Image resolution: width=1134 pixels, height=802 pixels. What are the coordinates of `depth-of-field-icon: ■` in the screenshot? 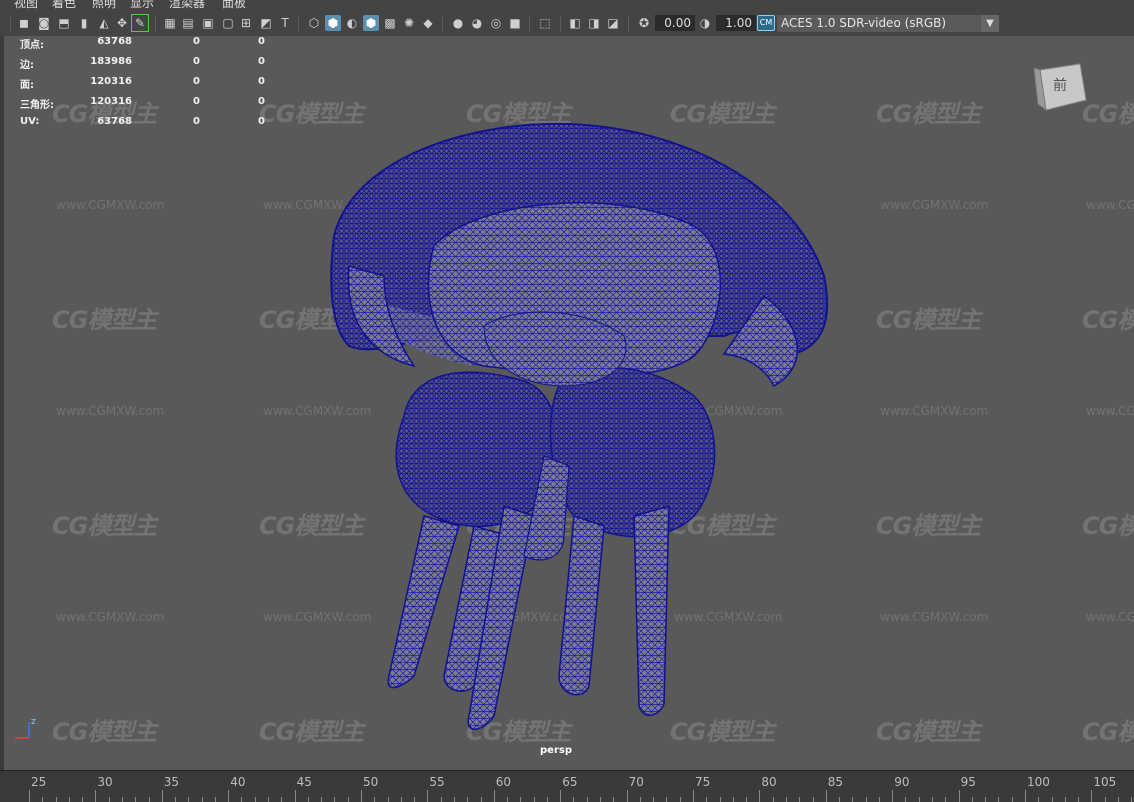 It's located at (515, 23).